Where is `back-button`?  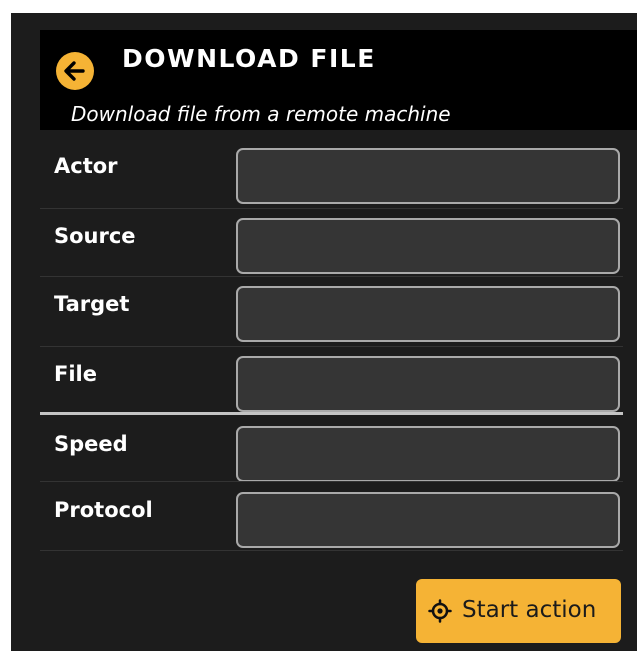
back-button is located at coordinates (75, 71).